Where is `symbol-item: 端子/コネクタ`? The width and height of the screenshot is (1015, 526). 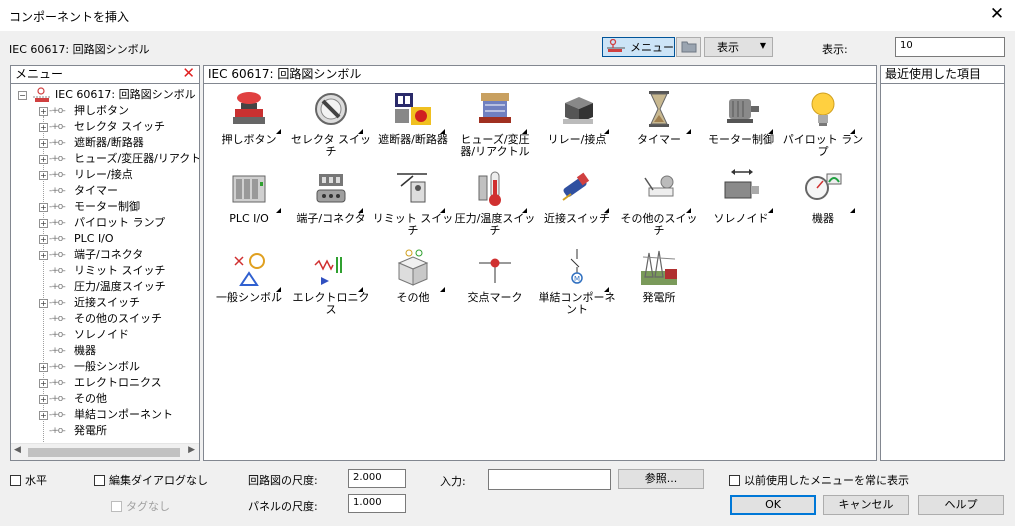 symbol-item: 端子/コネクタ is located at coordinates (331, 207).